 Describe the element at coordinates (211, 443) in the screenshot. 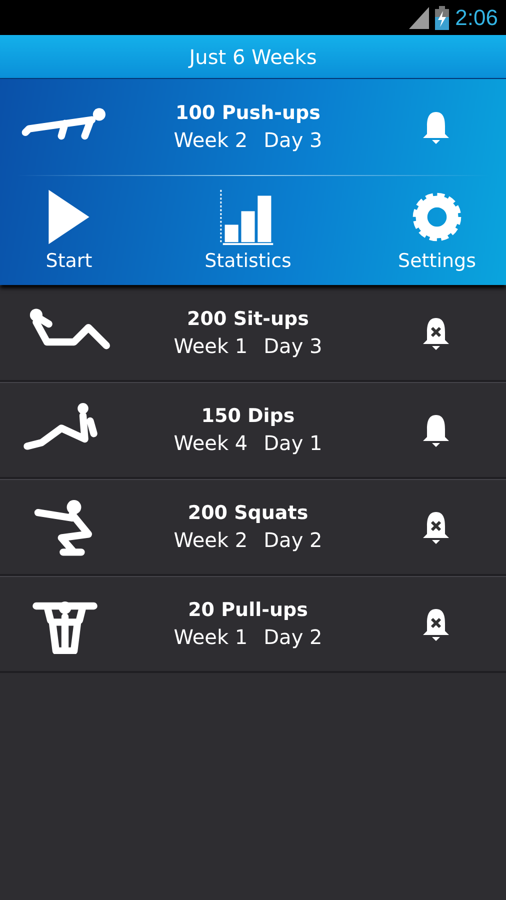

I see `week-label: Week 4` at that location.